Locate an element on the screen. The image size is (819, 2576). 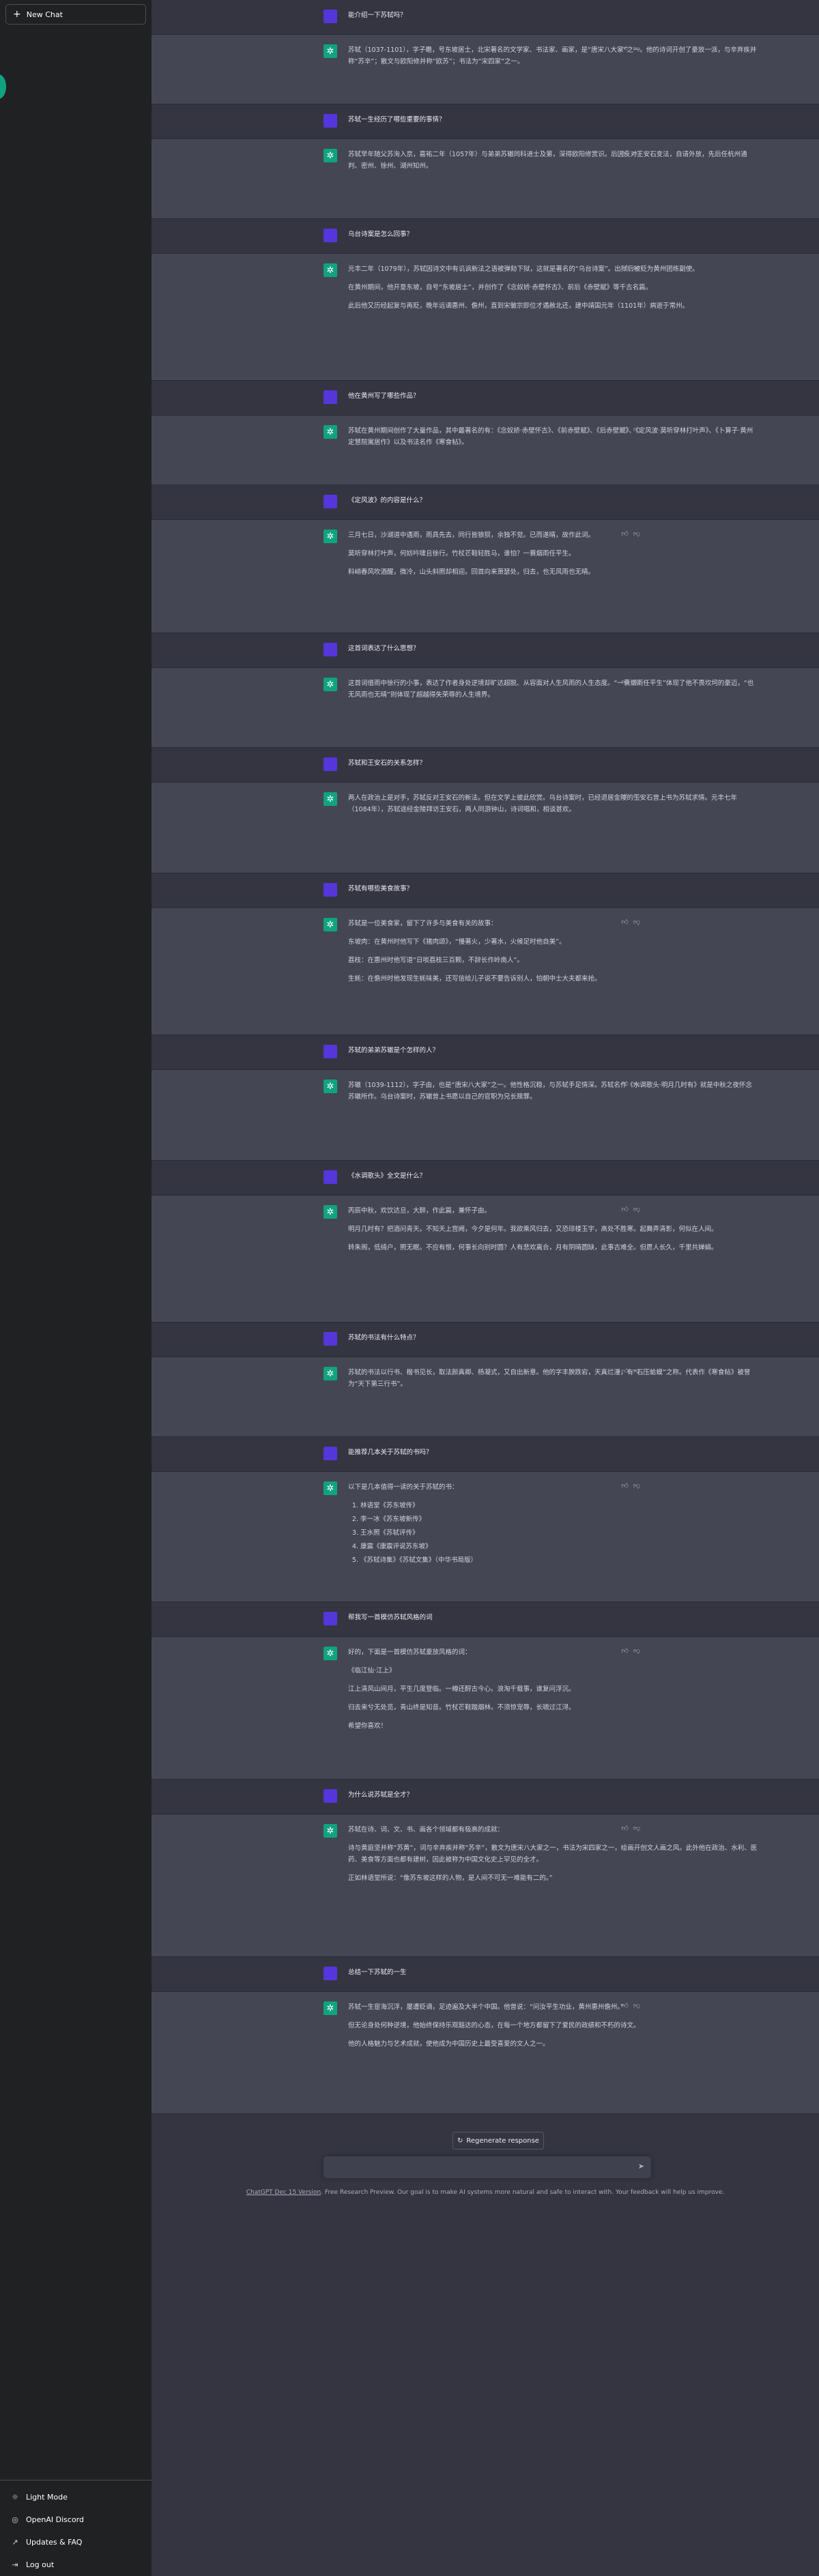
user-message: 他在黄州写了哪些作品？ is located at coordinates (485, 399).